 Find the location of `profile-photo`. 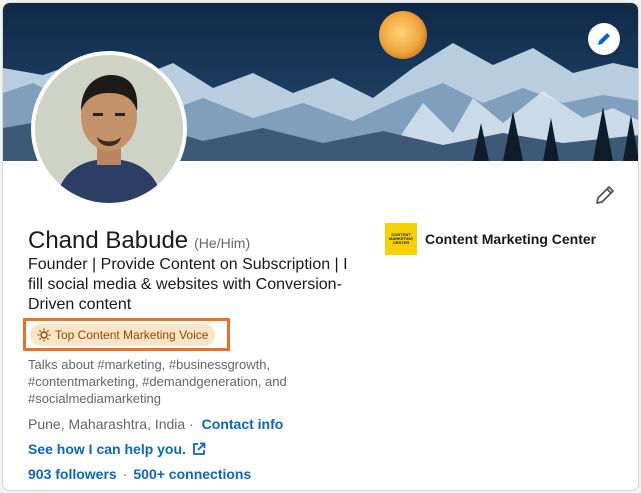

profile-photo is located at coordinates (109, 129).